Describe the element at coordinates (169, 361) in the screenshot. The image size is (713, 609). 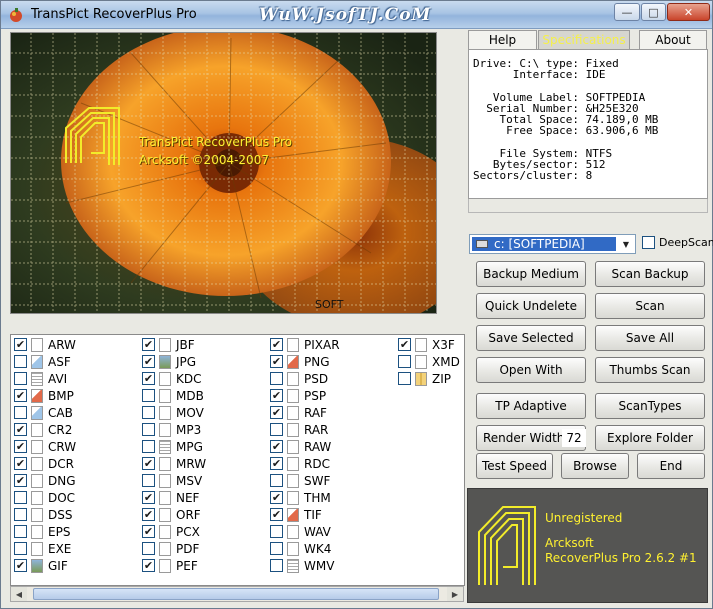
I see `file-type-jpg: ✔ JPG` at that location.